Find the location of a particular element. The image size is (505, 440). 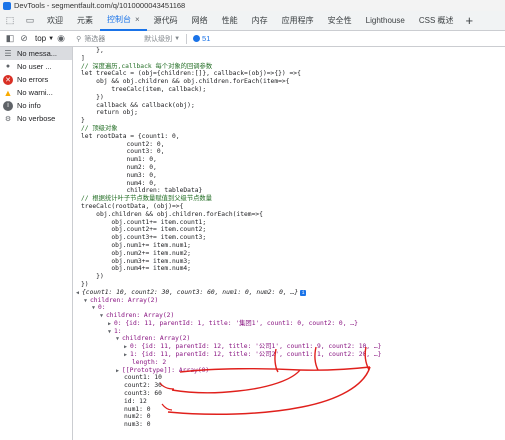

tab-label: 元素 is located at coordinates (85, 20).